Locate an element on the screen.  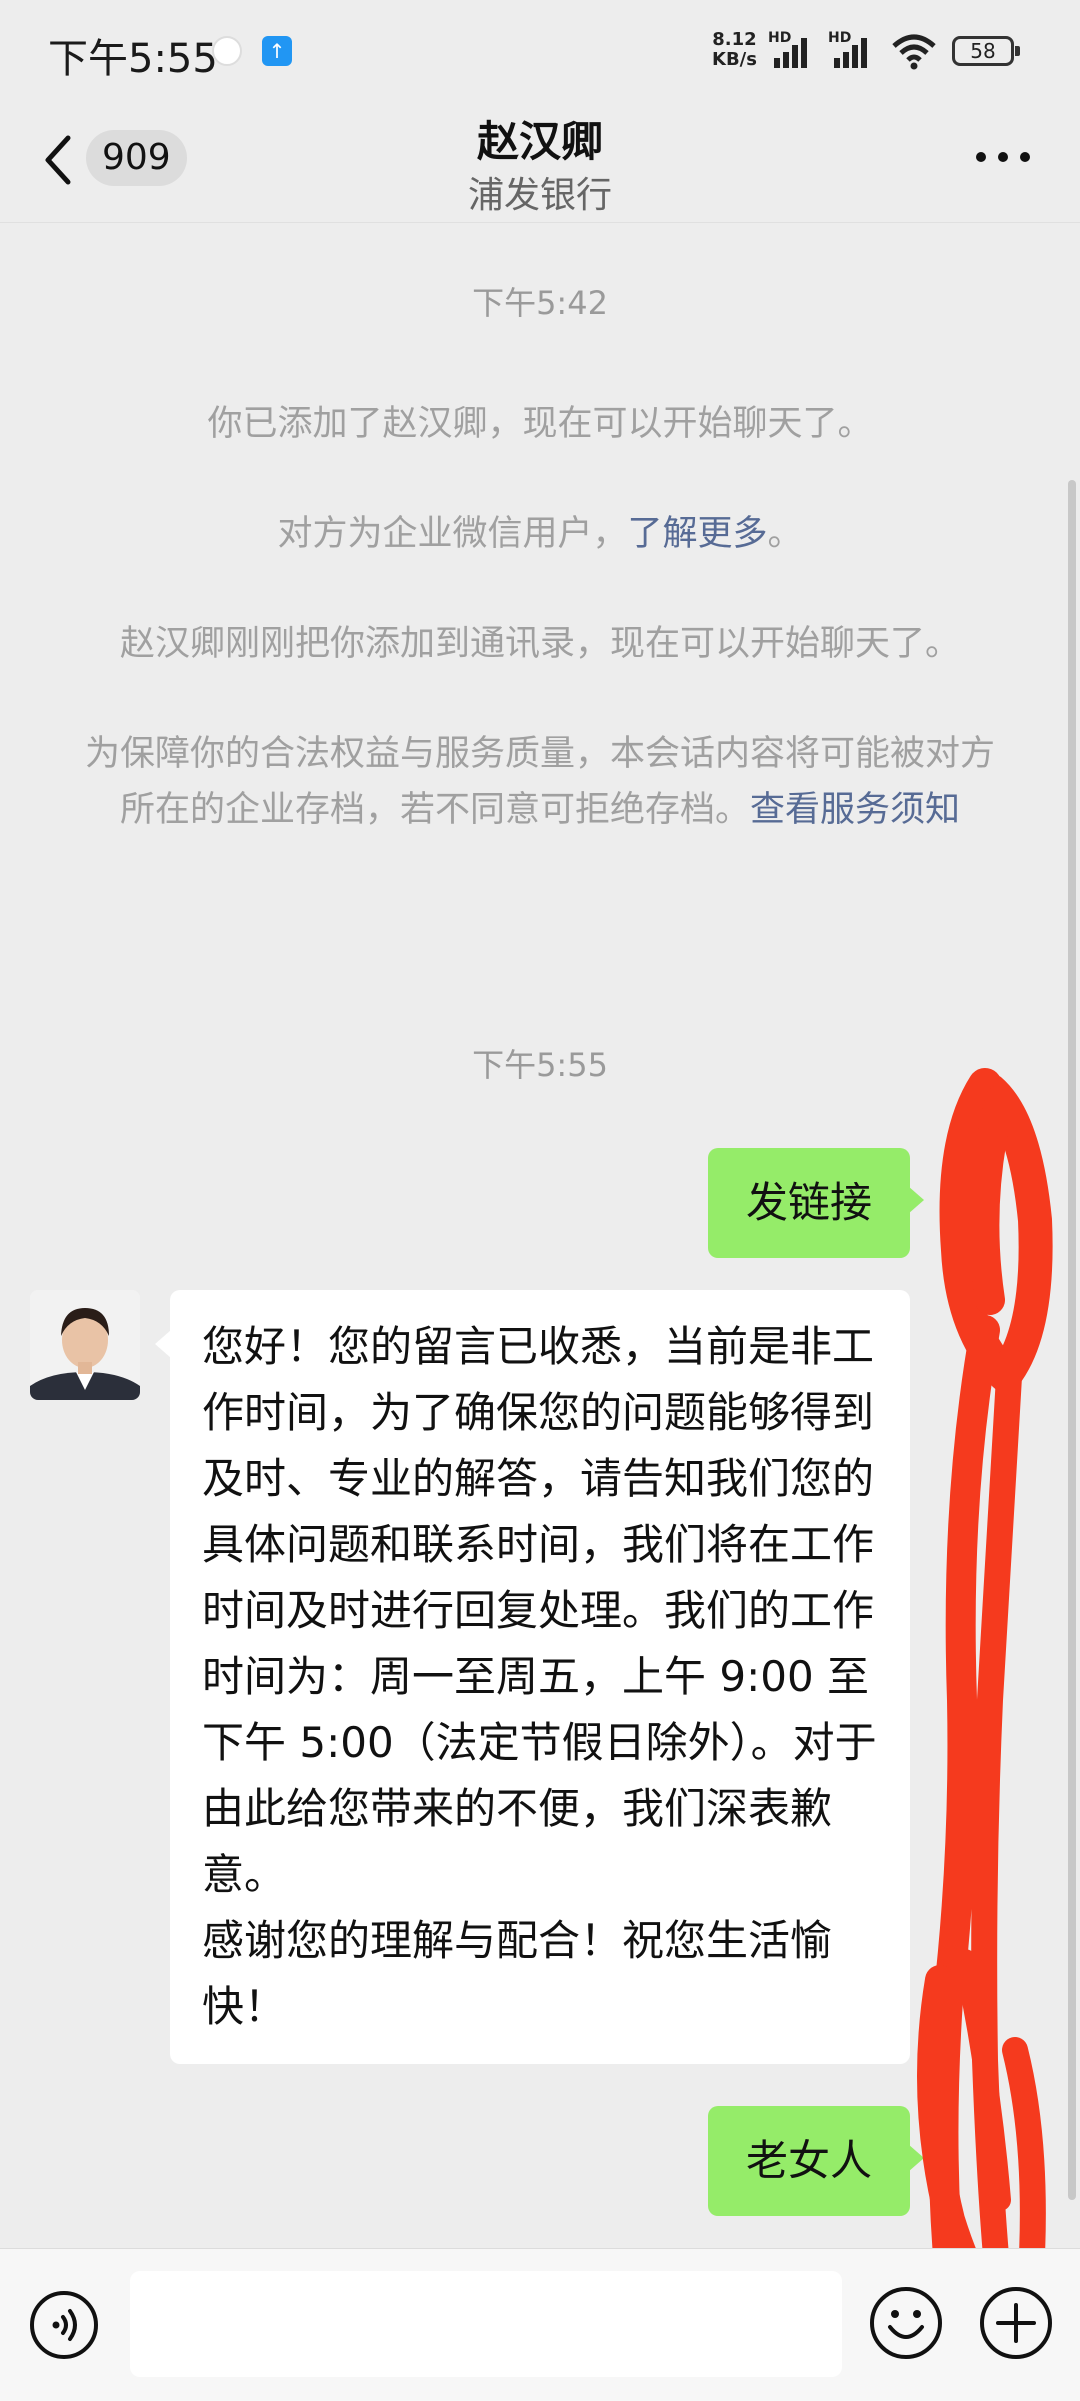
voice-icon is located at coordinates (64, 2325).